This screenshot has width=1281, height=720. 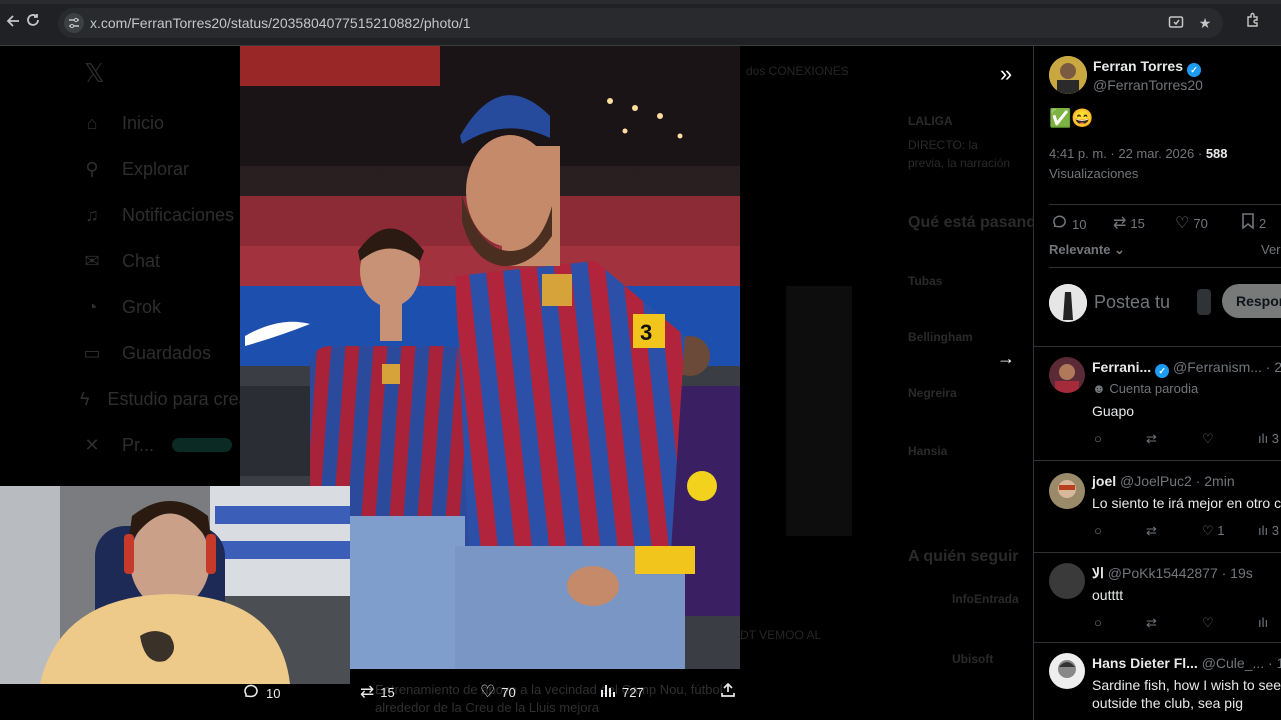 I want to click on chevron-down-icon: ⌄, so click(x=1119, y=249).